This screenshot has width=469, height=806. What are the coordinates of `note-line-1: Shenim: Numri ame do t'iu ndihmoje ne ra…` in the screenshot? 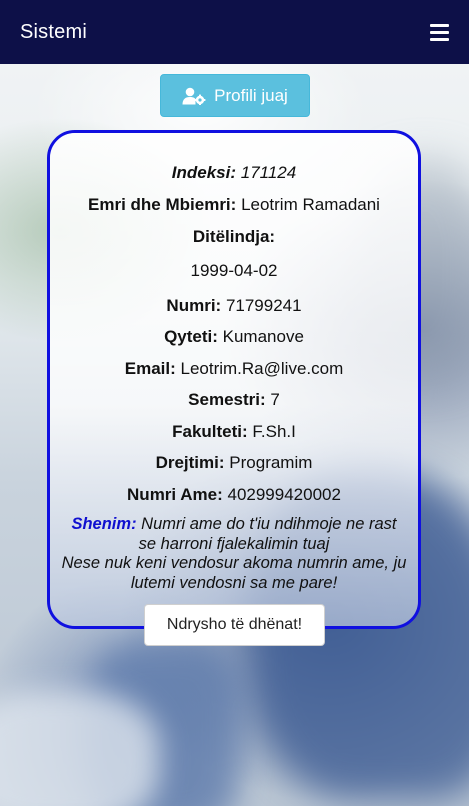 It's located at (234, 525).